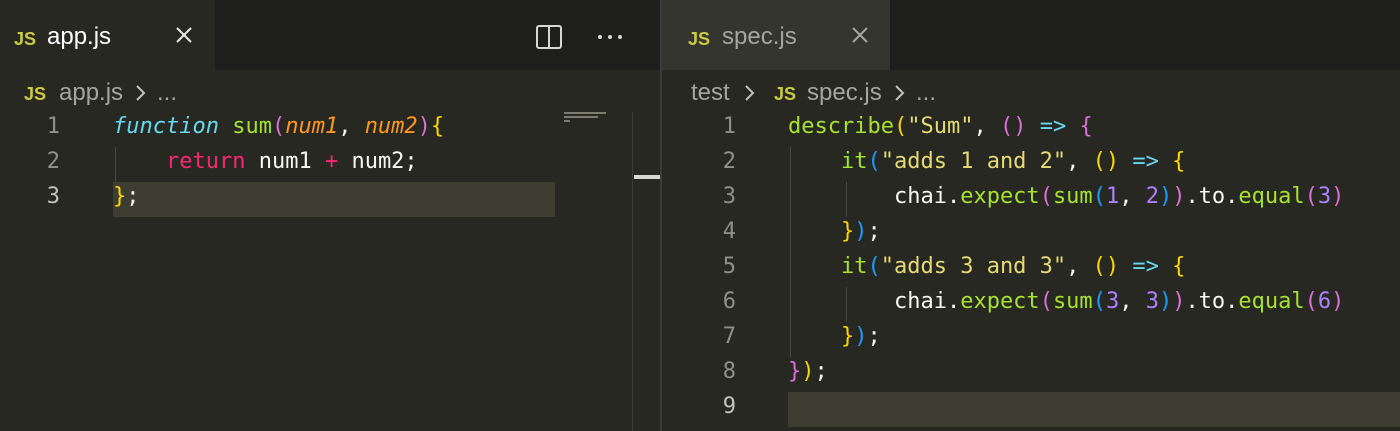 The height and width of the screenshot is (431, 1400). I want to click on code-line: 2 it("adds 1 and 2", () => {, so click(1031, 164).